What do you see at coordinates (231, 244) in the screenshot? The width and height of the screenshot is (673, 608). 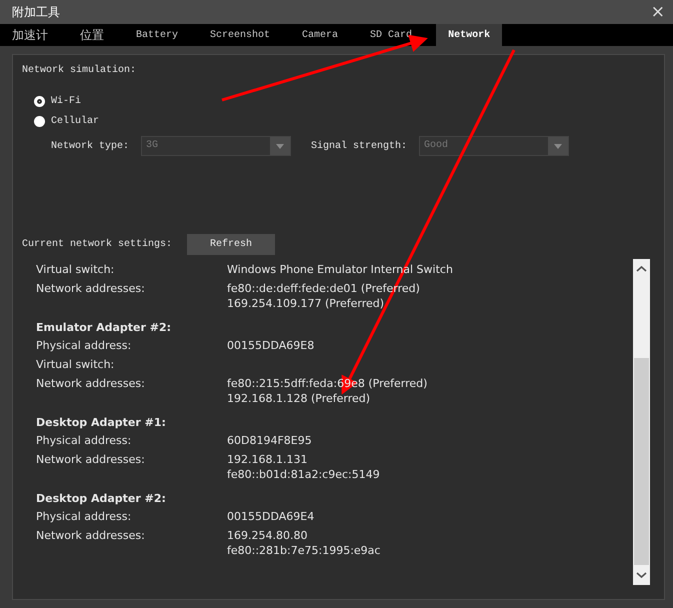 I see `refresh-button: Refresh` at bounding box center [231, 244].